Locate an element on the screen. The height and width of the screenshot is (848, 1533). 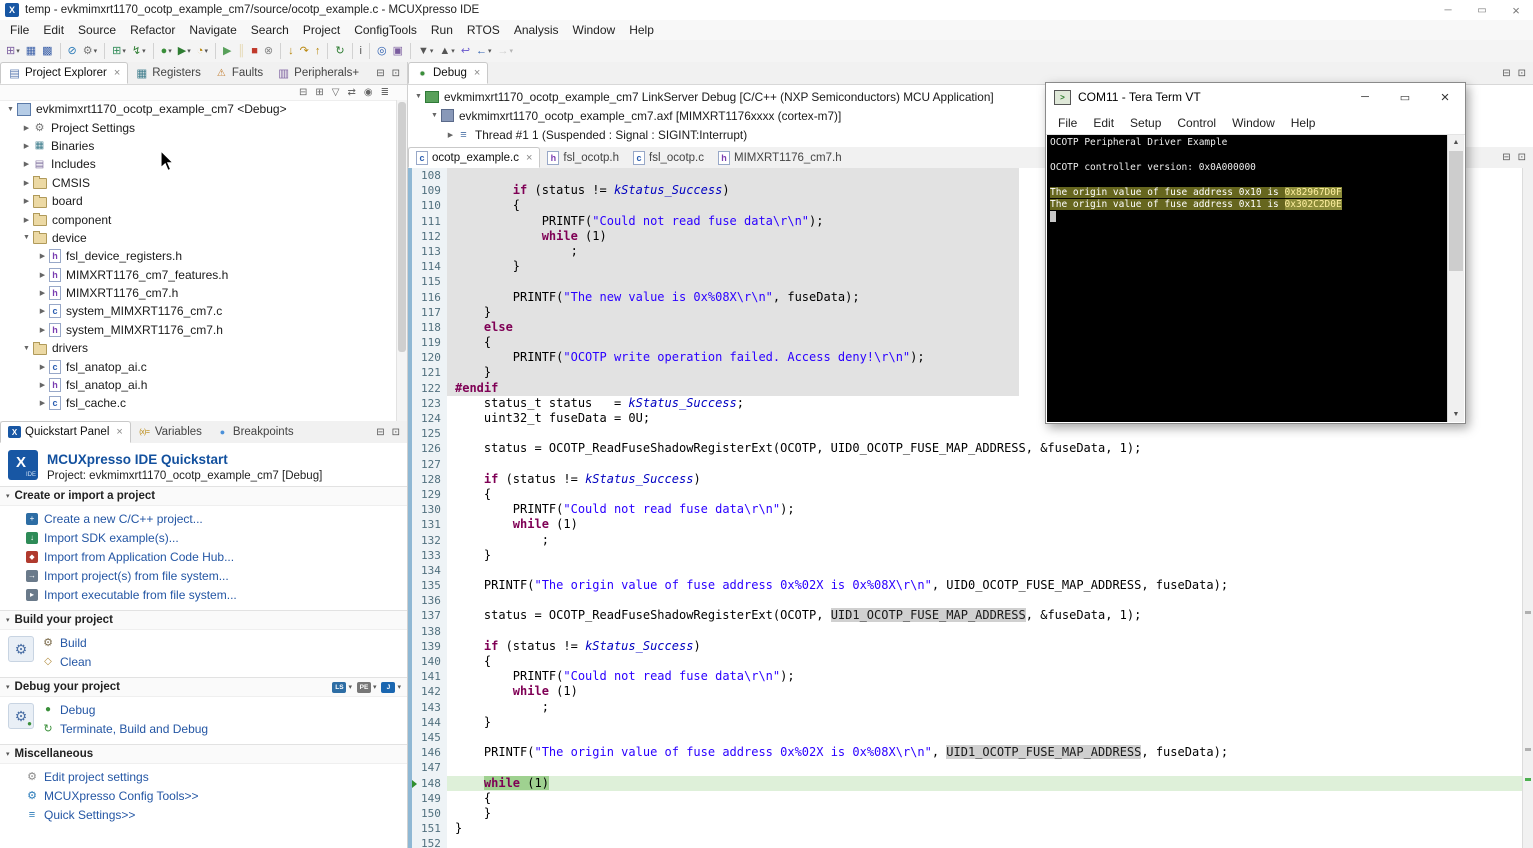
tt-menu-setup: Setup is located at coordinates (1145, 123).